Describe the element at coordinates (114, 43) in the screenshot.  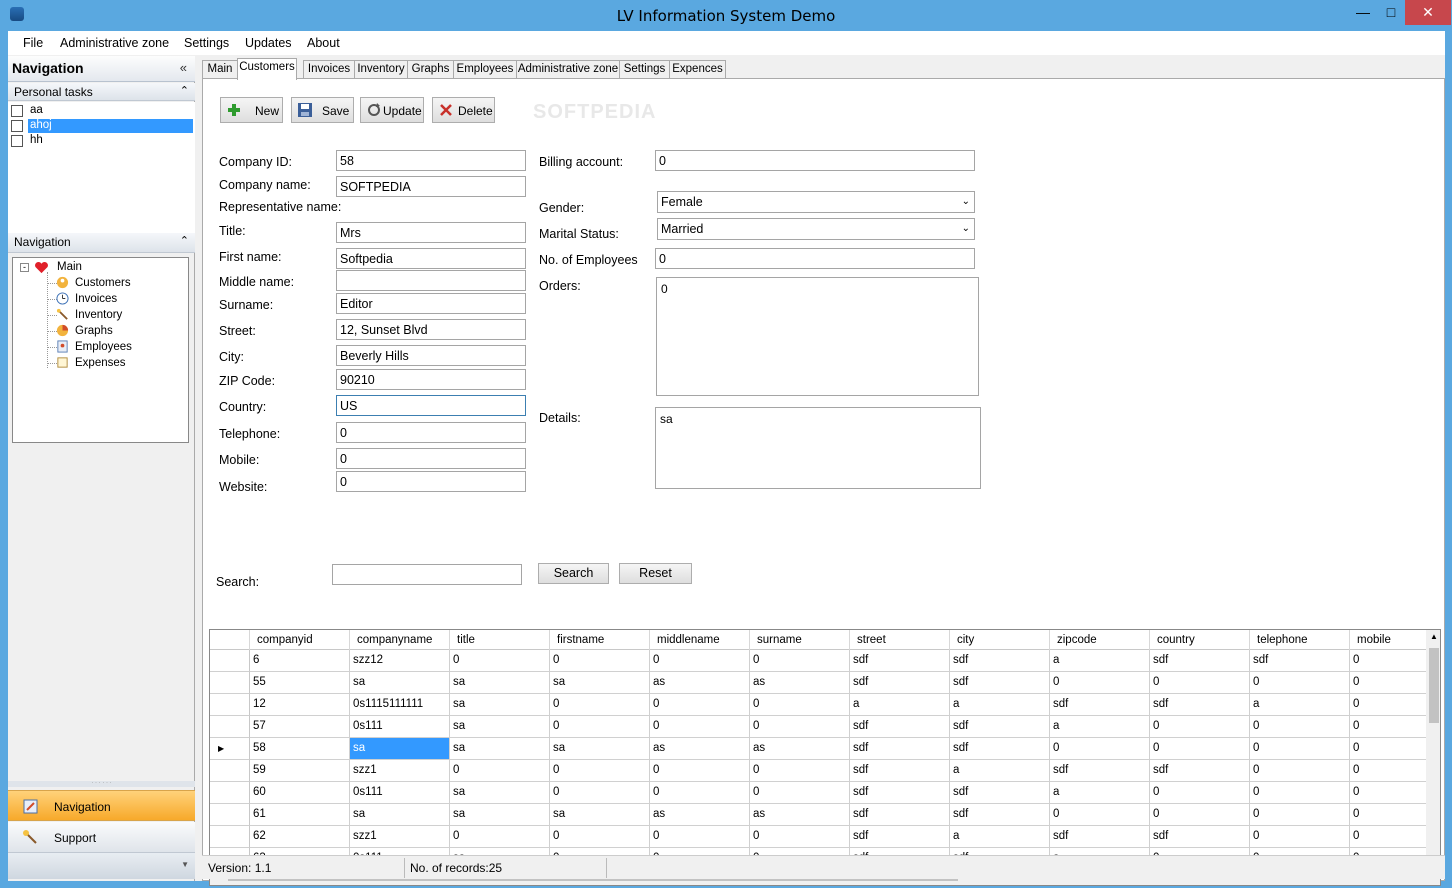
I see `menu-administrative-zone: Administrative zone` at that location.